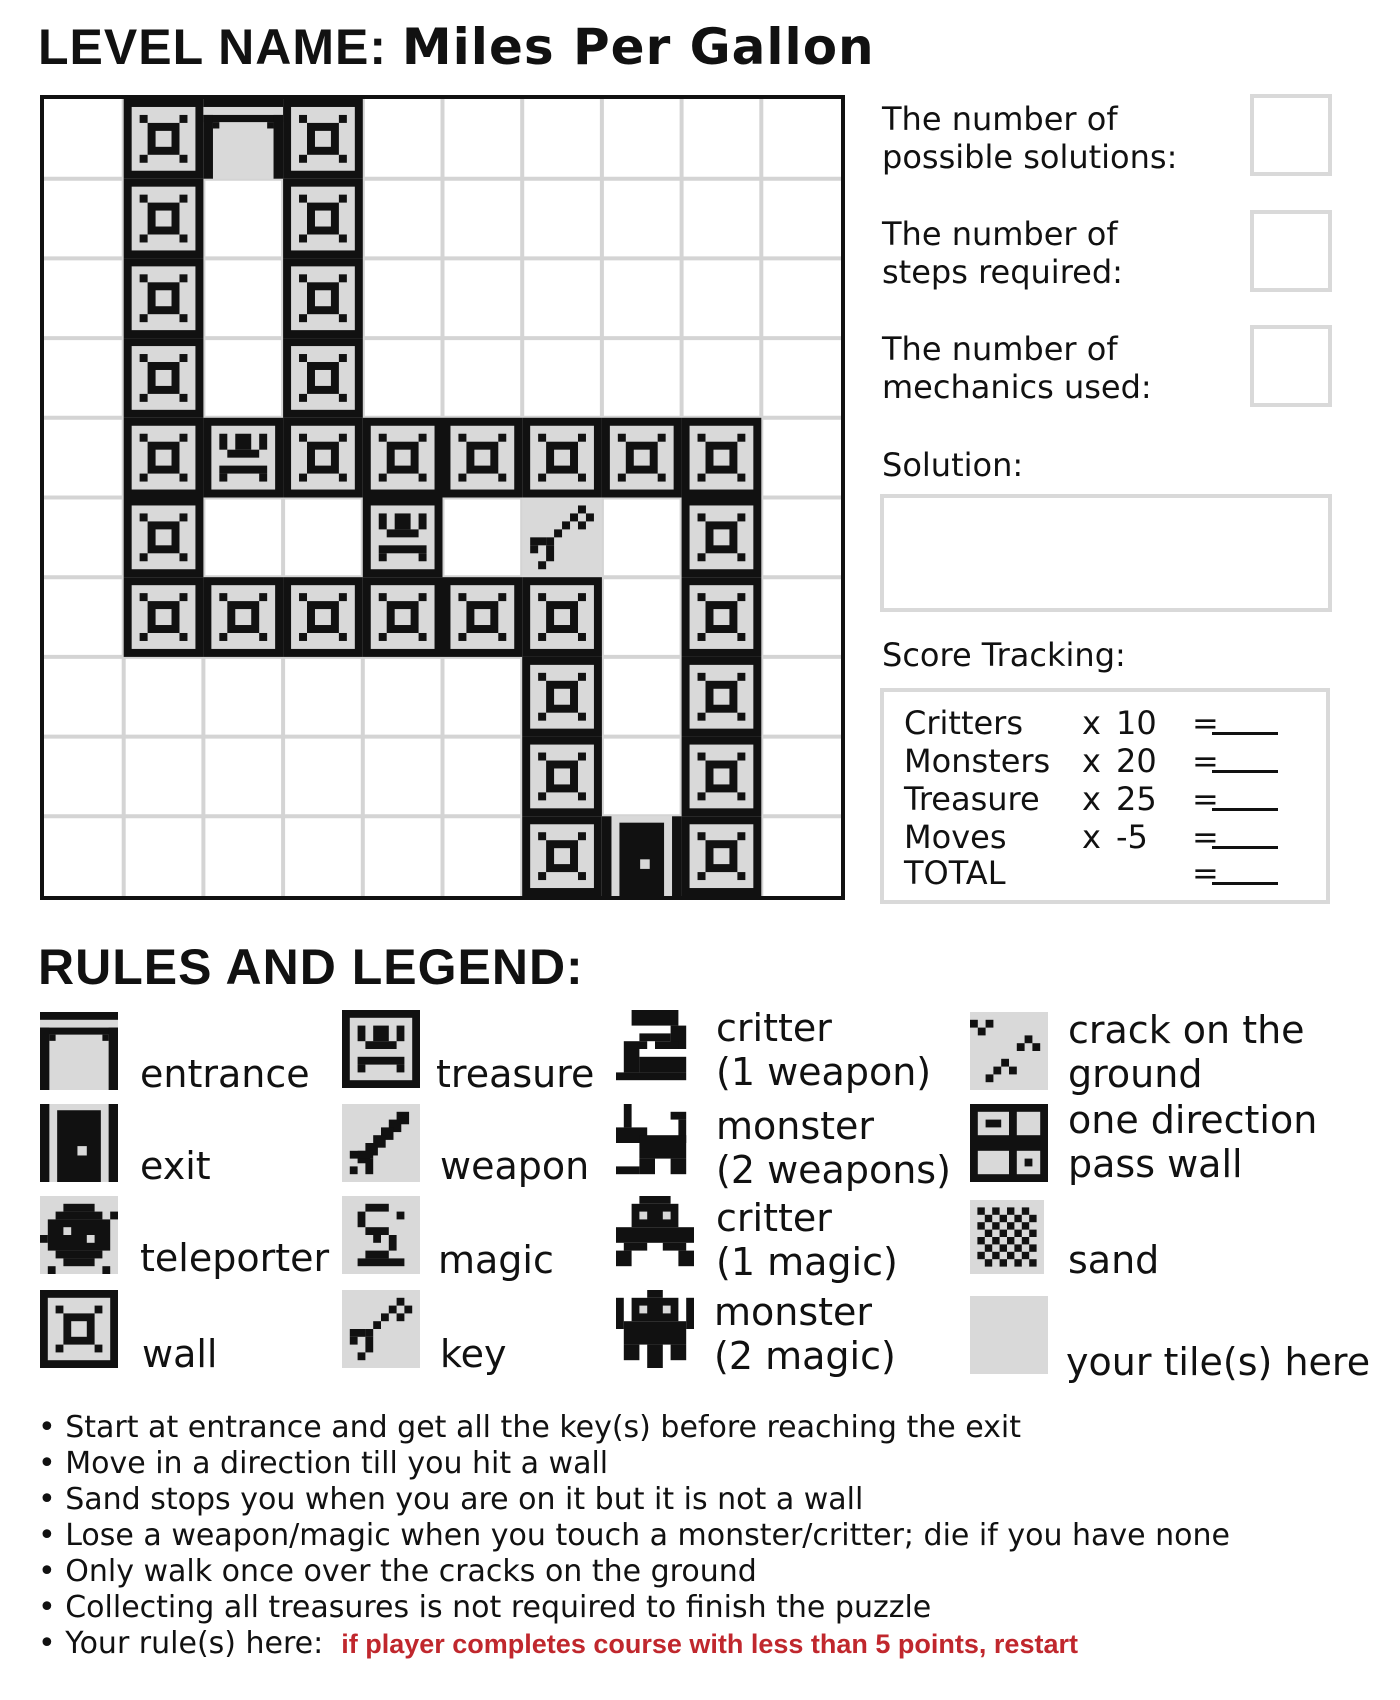 The width and height of the screenshot is (1400, 1700). What do you see at coordinates (473, 1354) in the screenshot?
I see `legend-key-label: key` at bounding box center [473, 1354].